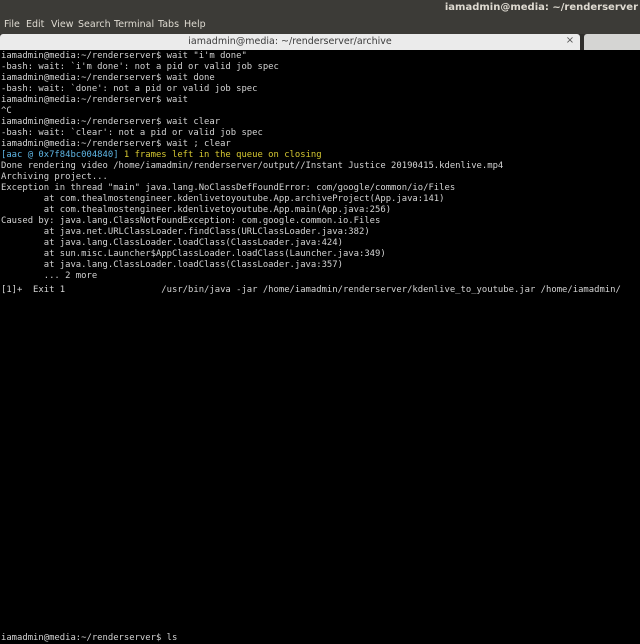 The width and height of the screenshot is (640, 644). What do you see at coordinates (35, 24) in the screenshot?
I see `menu-edit: Edit` at bounding box center [35, 24].